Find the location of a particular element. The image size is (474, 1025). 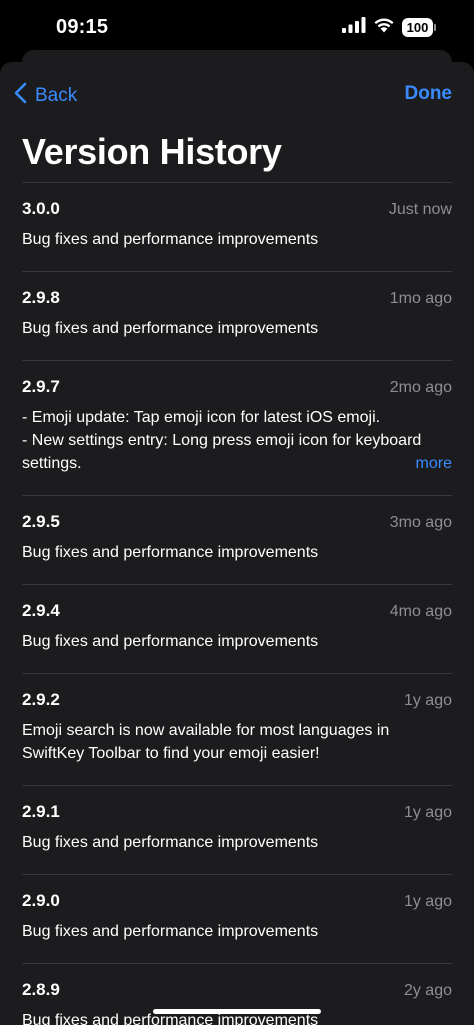

page-title: Version History is located at coordinates (152, 151).